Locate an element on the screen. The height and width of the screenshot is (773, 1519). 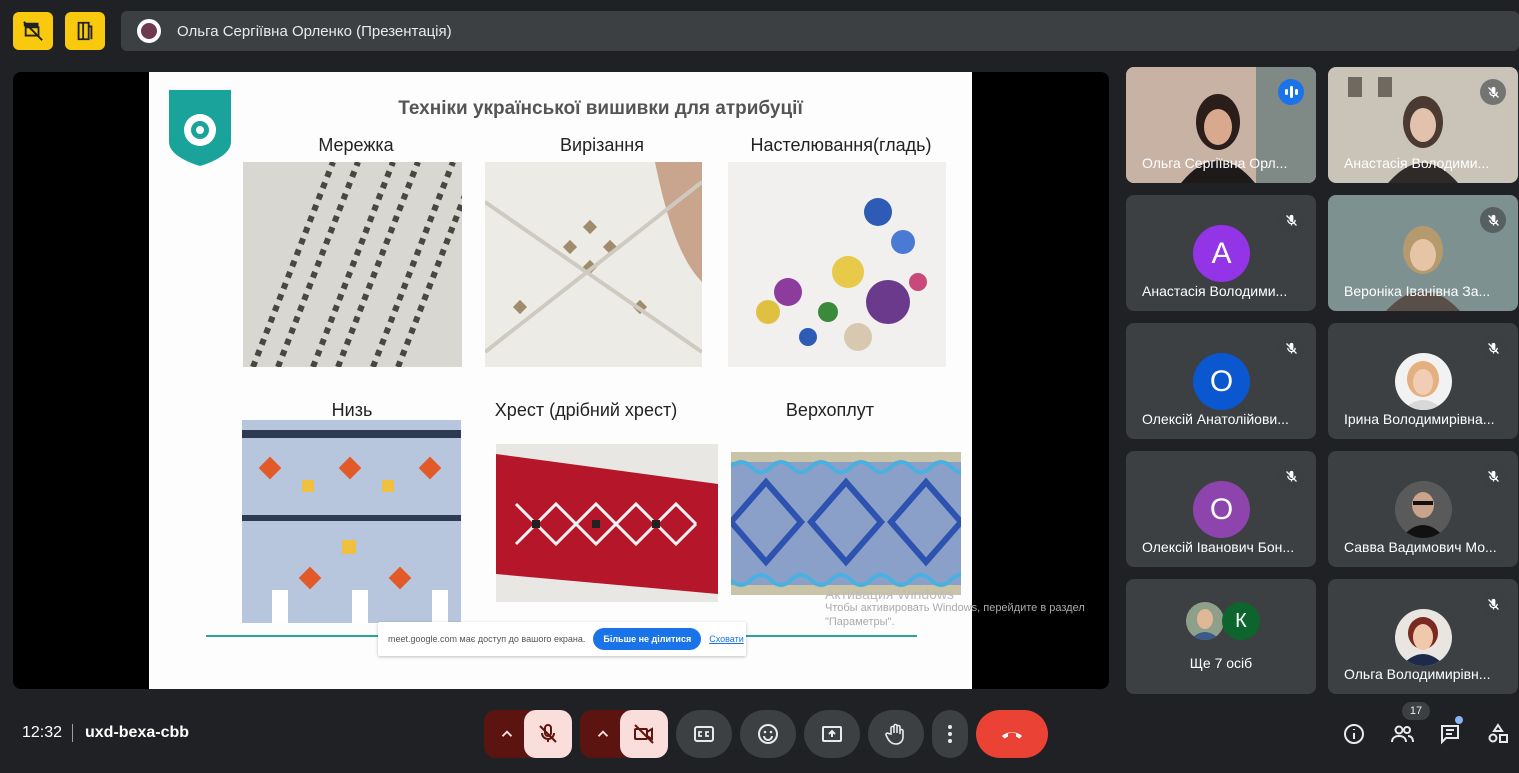
layout-icon is located at coordinates (85, 31).